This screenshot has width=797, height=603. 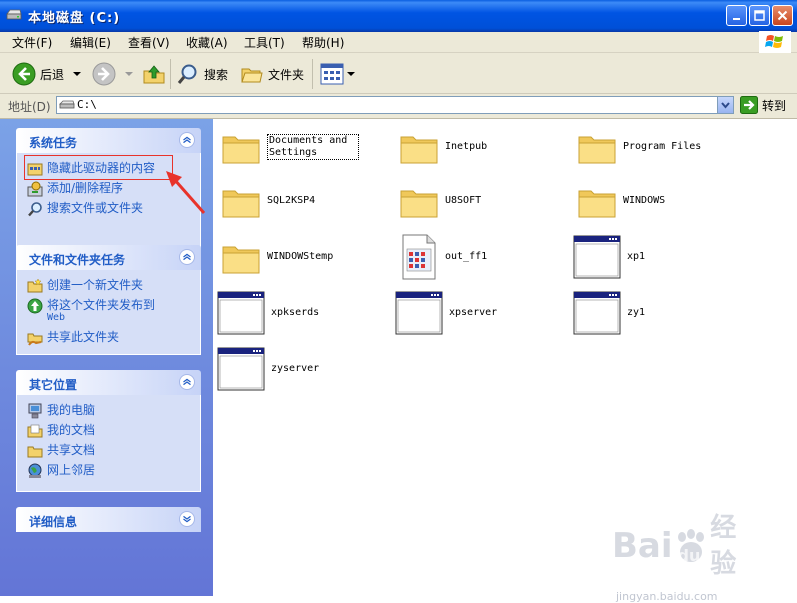 I want to click on place-label: 共享文档, so click(x=71, y=450).